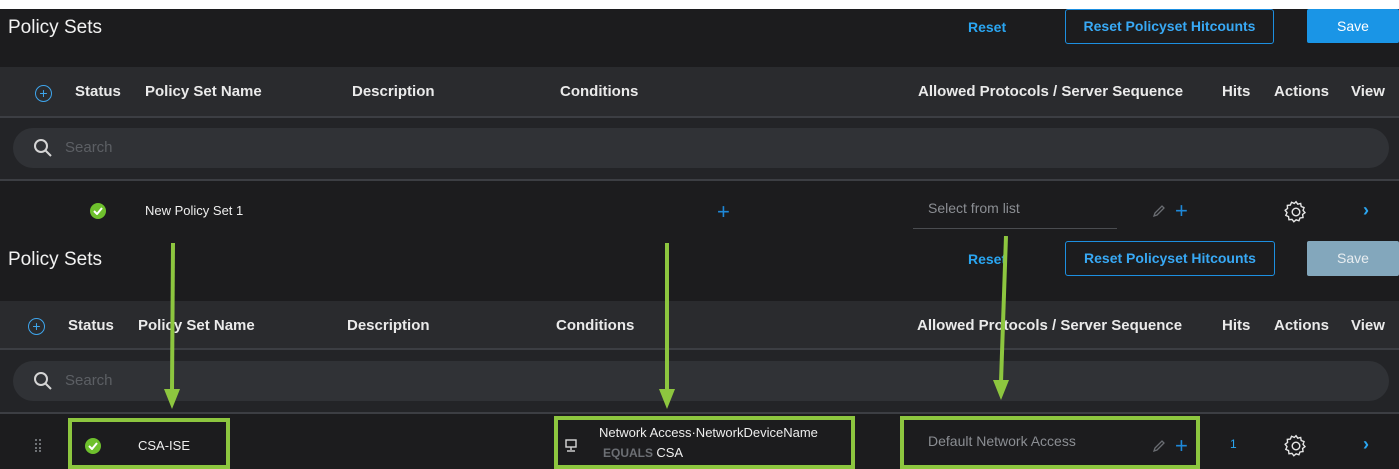  I want to click on protocol-select: Select from list, so click(974, 208).